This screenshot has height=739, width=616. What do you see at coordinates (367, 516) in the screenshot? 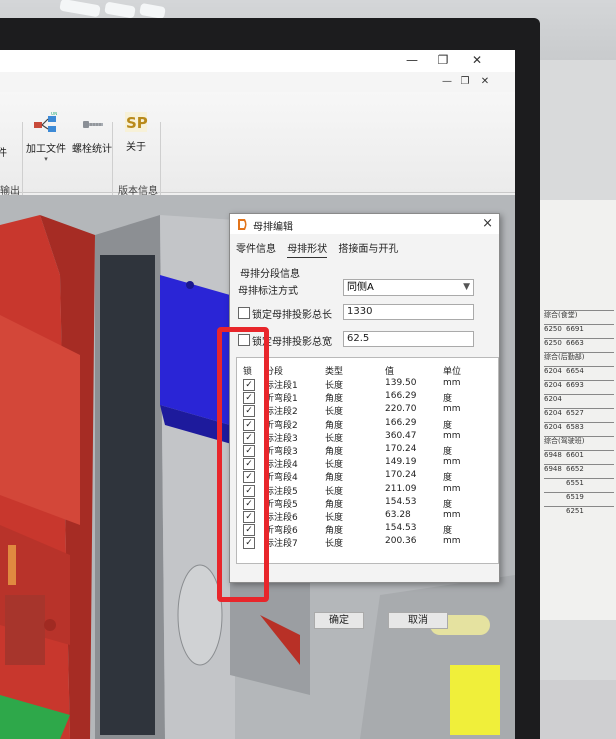
I see `table-row: ✓ 标注段6 长度 63.28 mm` at bounding box center [367, 516].